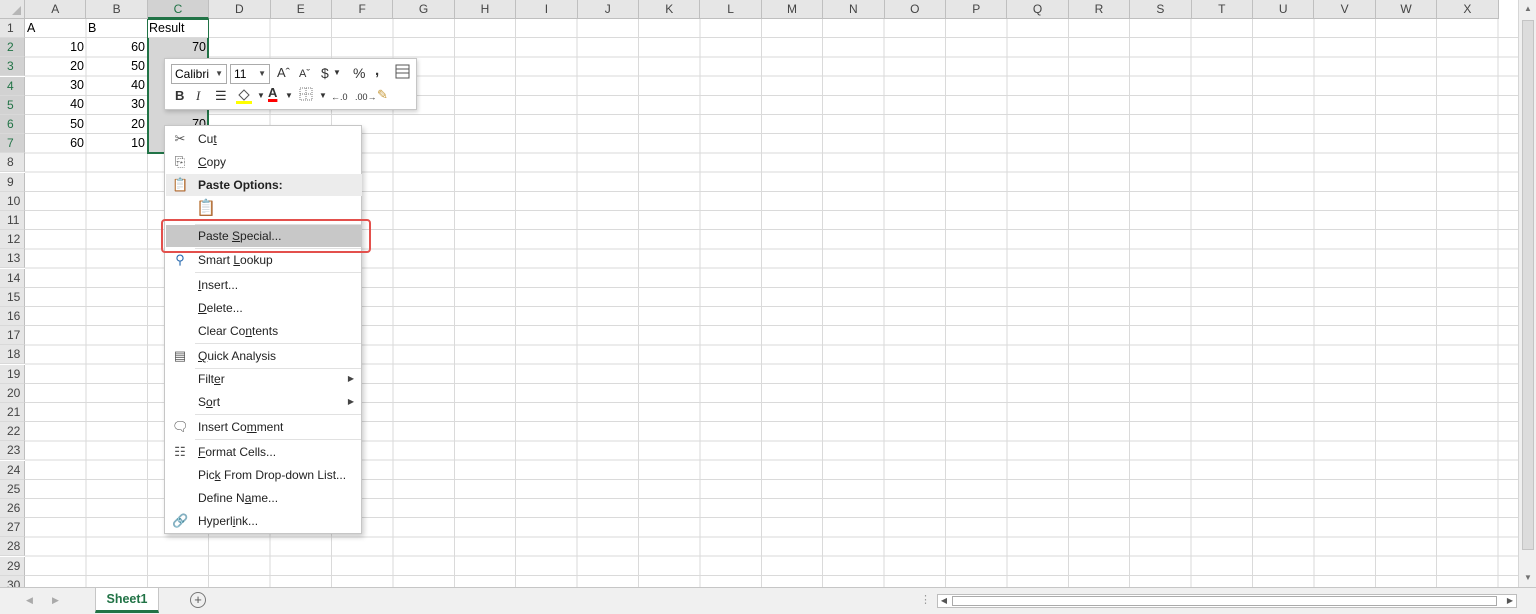 This screenshot has height=614, width=1536. Describe the element at coordinates (12, 412) in the screenshot. I see `row-header-21: 21` at that location.